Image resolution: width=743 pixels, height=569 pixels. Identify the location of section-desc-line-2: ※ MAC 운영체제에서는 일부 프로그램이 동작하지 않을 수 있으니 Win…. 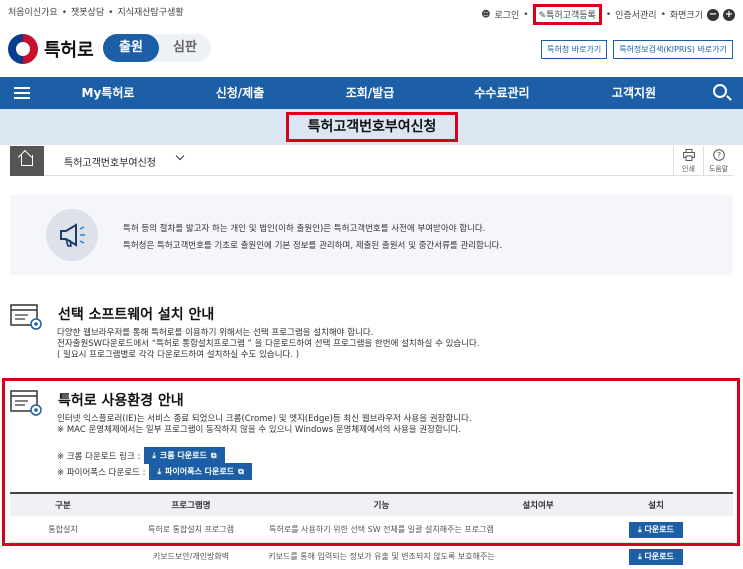
(259, 430).